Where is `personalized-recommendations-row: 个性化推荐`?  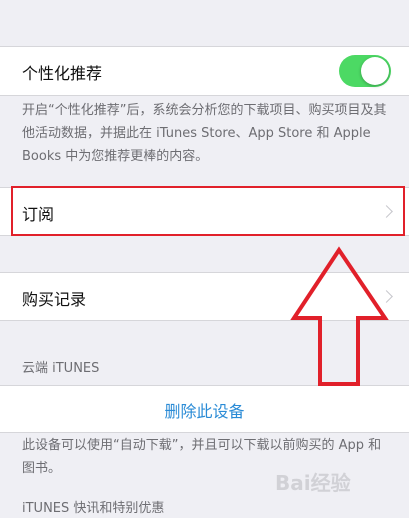
personalized-recommendations-row: 个性化推荐 is located at coordinates (204, 71).